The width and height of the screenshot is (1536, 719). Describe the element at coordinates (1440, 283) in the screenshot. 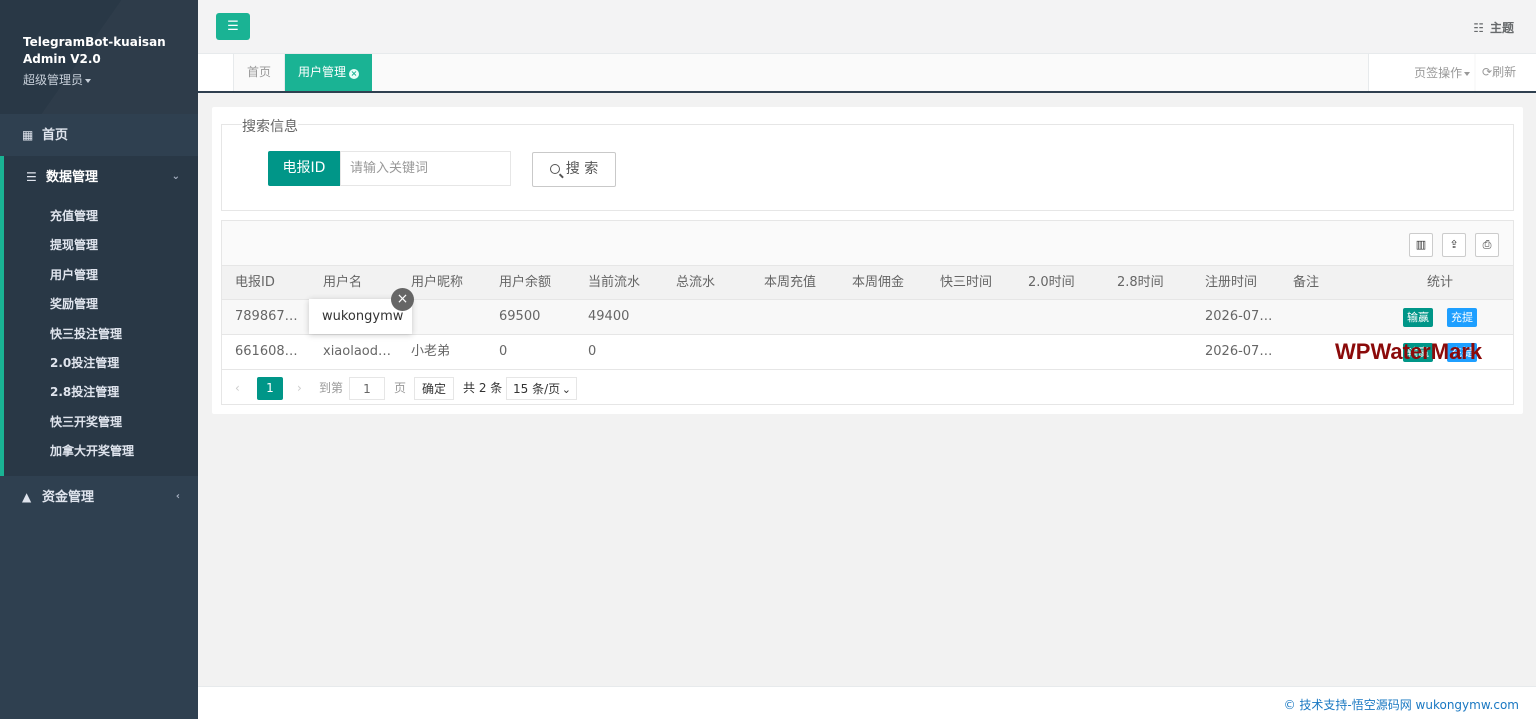

I see `col-stats: 统计` at that location.